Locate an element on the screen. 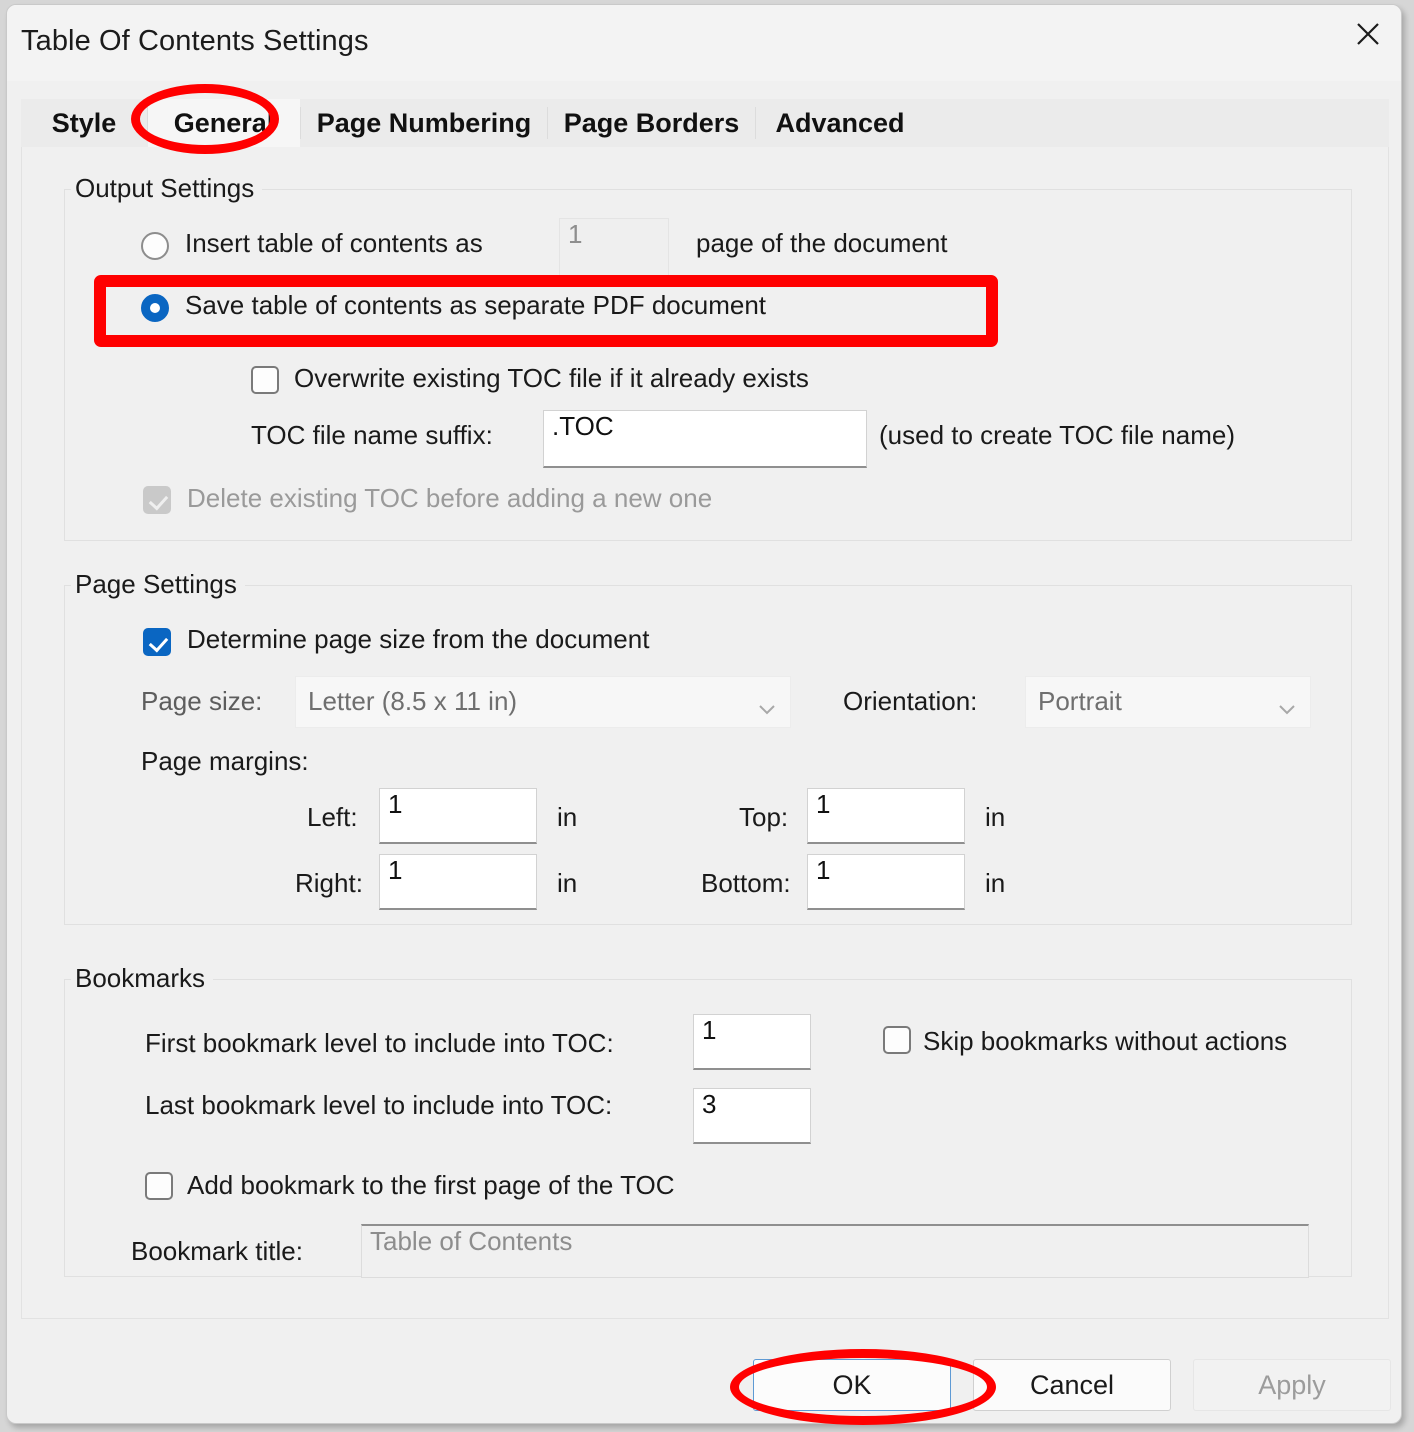 This screenshot has height=1432, width=1414. toc-suffix-input: .TOC is located at coordinates (705, 439).